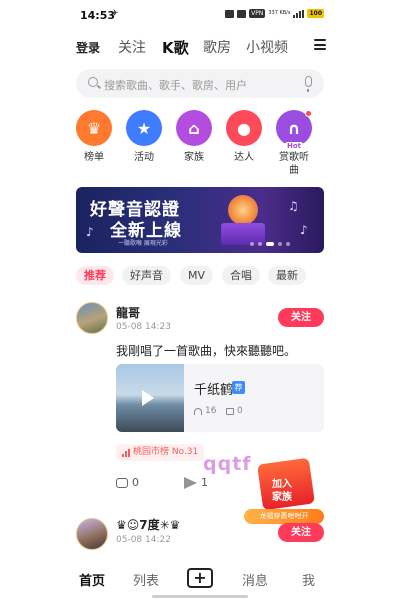  I want to click on star-icon: ★, so click(144, 128).